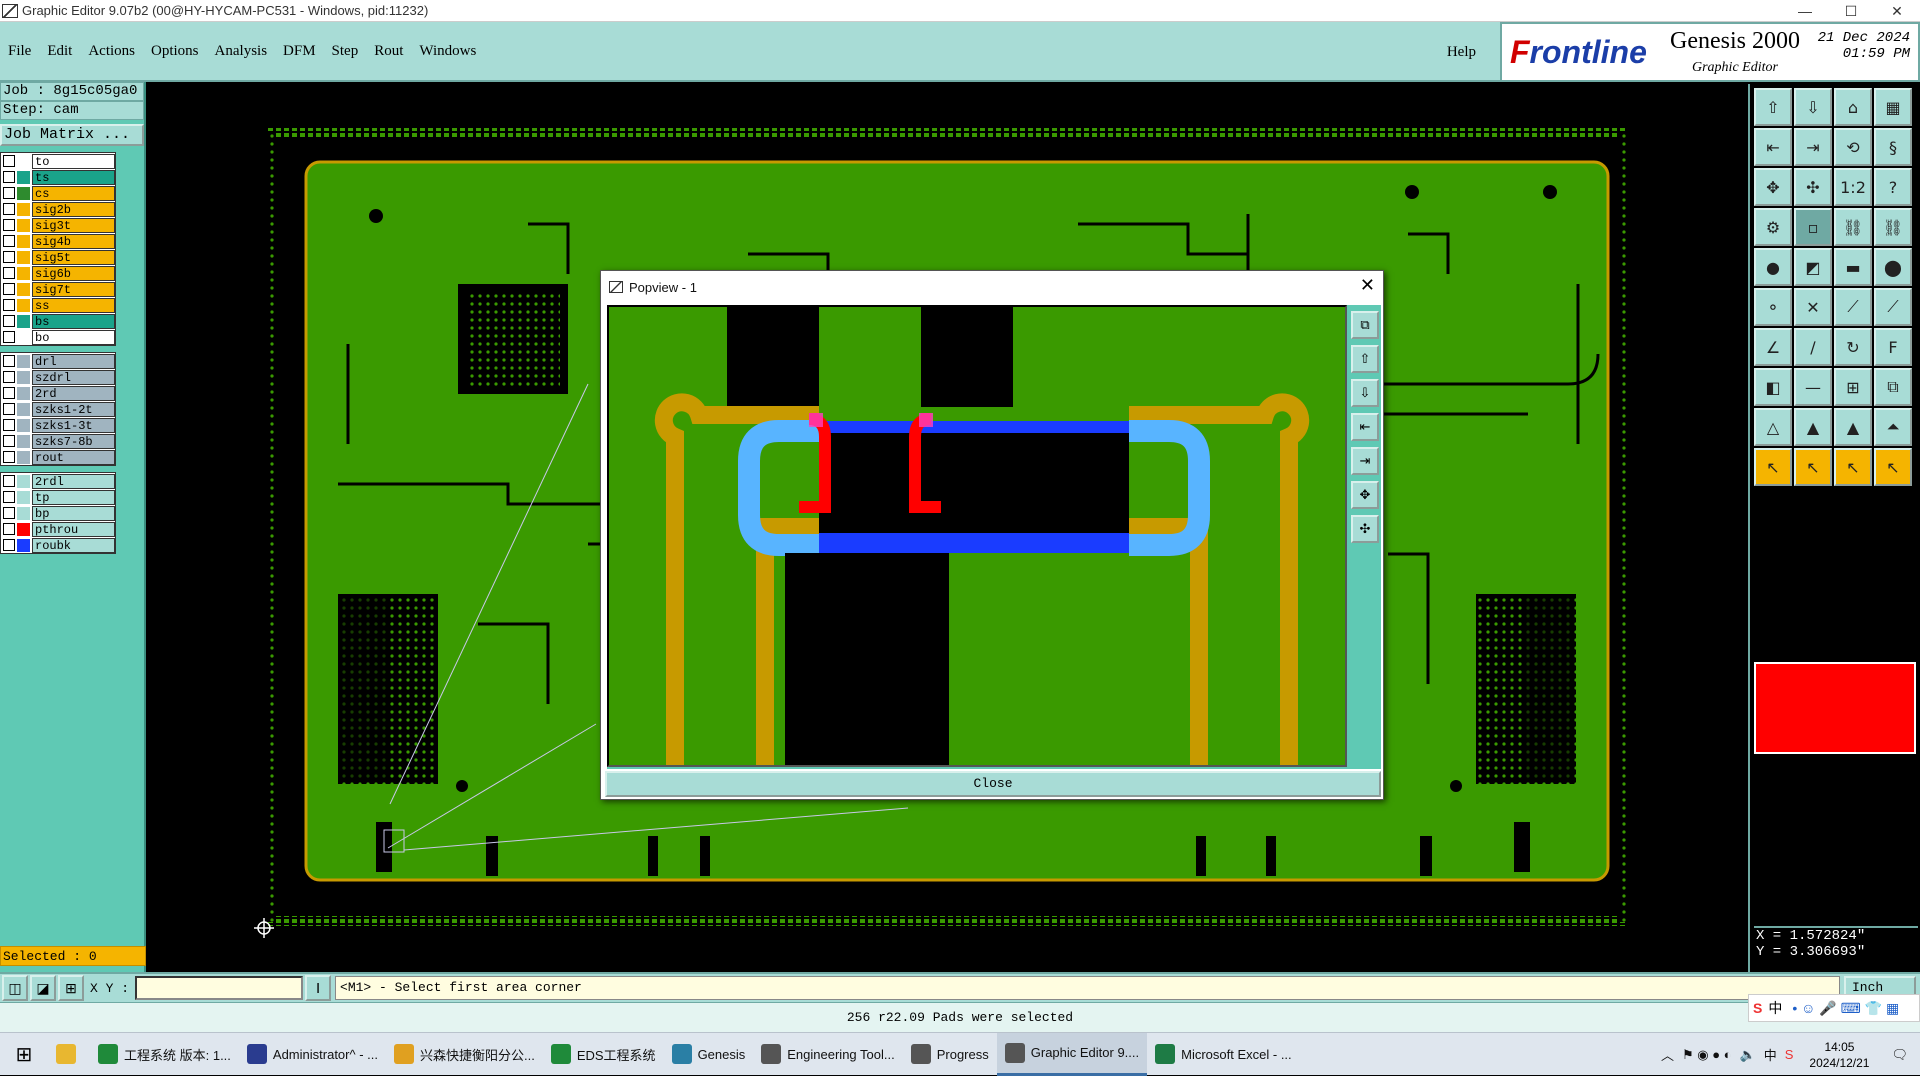  I want to click on layer-row: pthrou, so click(58, 529).